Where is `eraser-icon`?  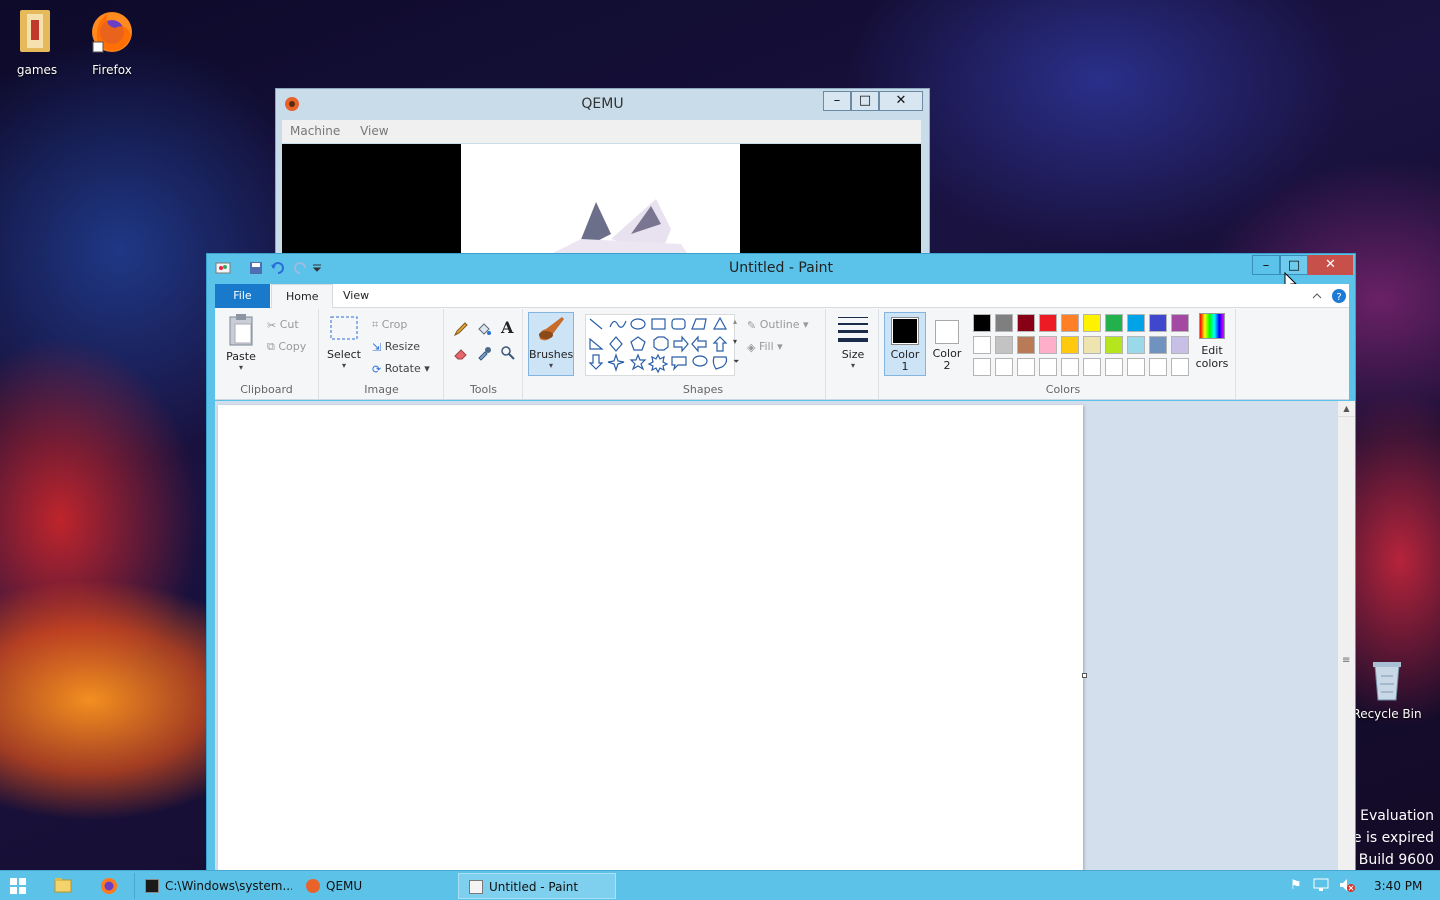 eraser-icon is located at coordinates (461, 353).